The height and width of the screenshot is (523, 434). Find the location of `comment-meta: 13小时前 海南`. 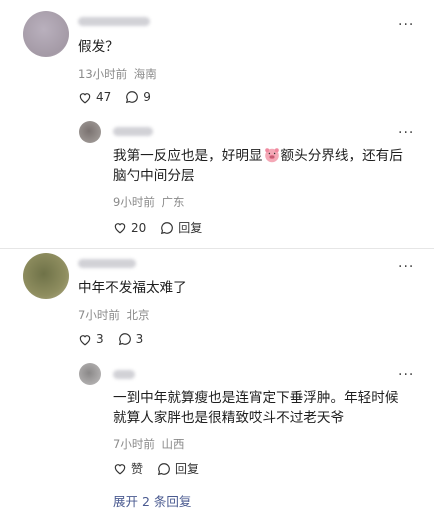

comment-meta: 13小时前 海南 is located at coordinates (117, 74).